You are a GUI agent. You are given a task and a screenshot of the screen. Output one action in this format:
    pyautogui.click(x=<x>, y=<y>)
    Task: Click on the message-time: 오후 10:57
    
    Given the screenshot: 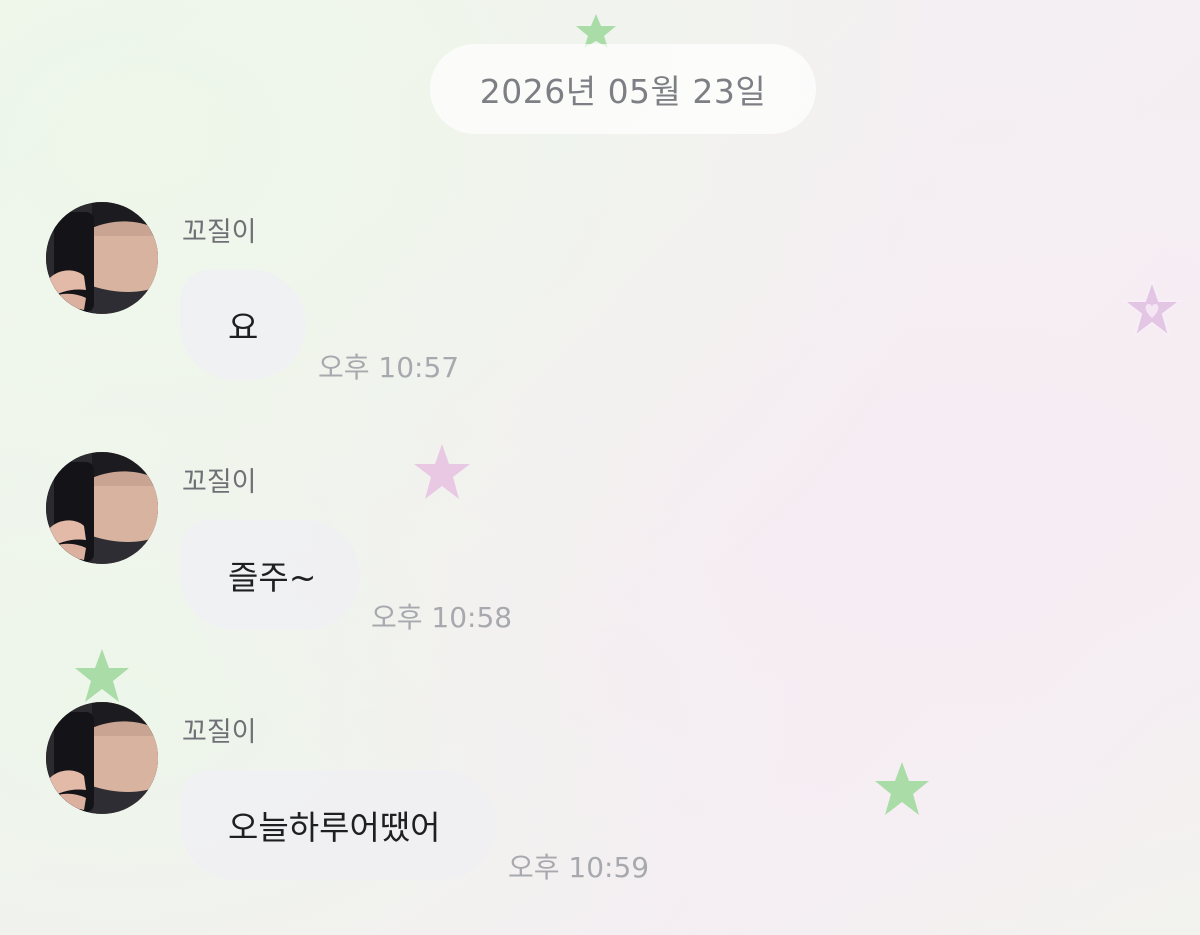 What is the action you would take?
    pyautogui.click(x=389, y=367)
    